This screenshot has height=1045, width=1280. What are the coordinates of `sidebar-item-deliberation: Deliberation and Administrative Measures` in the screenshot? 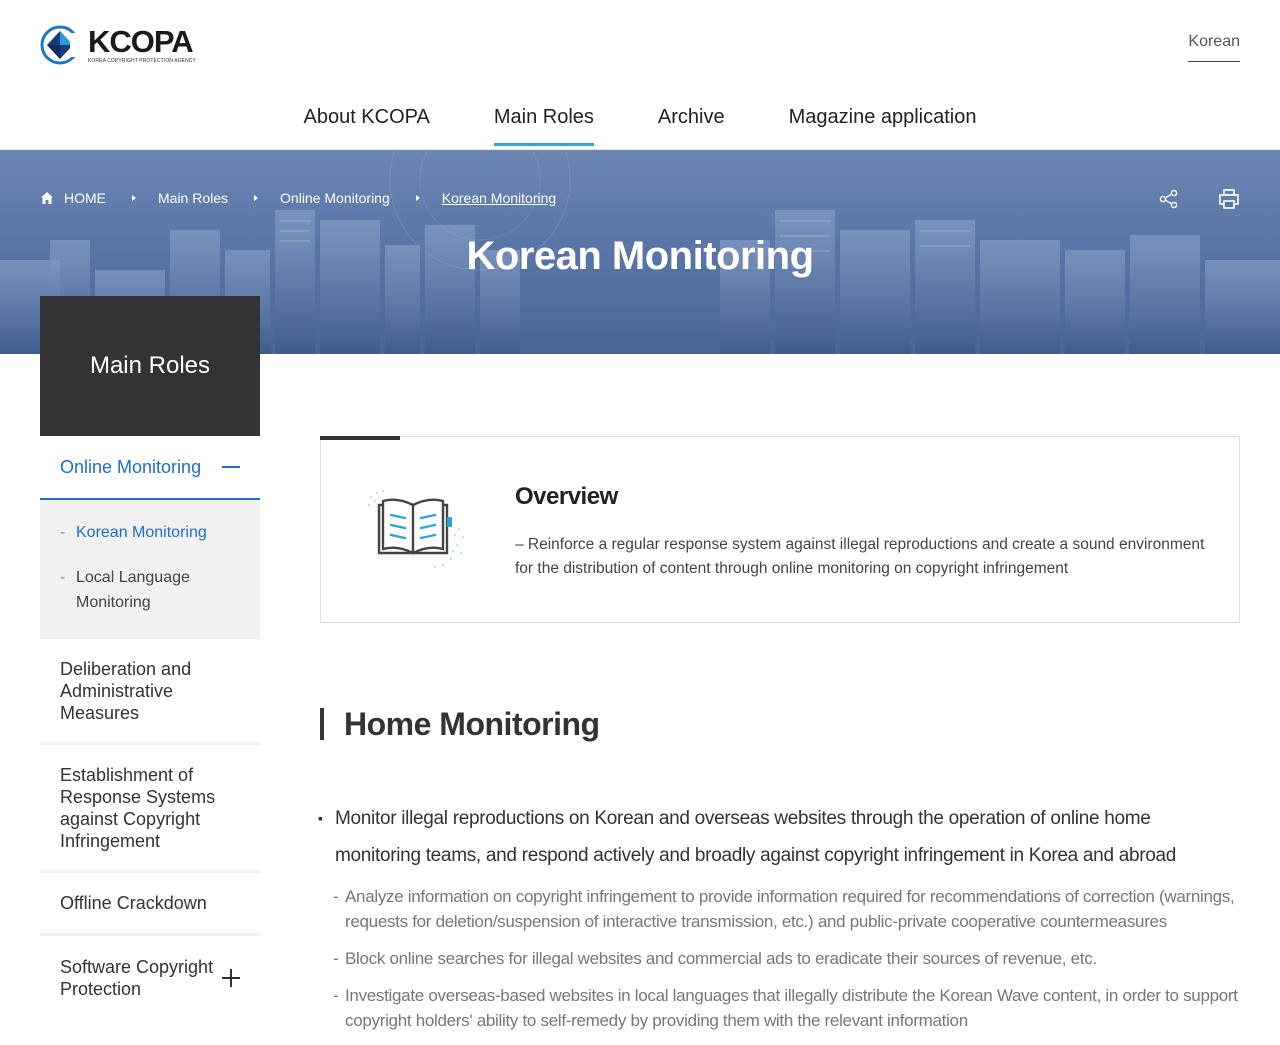 It's located at (150, 692).